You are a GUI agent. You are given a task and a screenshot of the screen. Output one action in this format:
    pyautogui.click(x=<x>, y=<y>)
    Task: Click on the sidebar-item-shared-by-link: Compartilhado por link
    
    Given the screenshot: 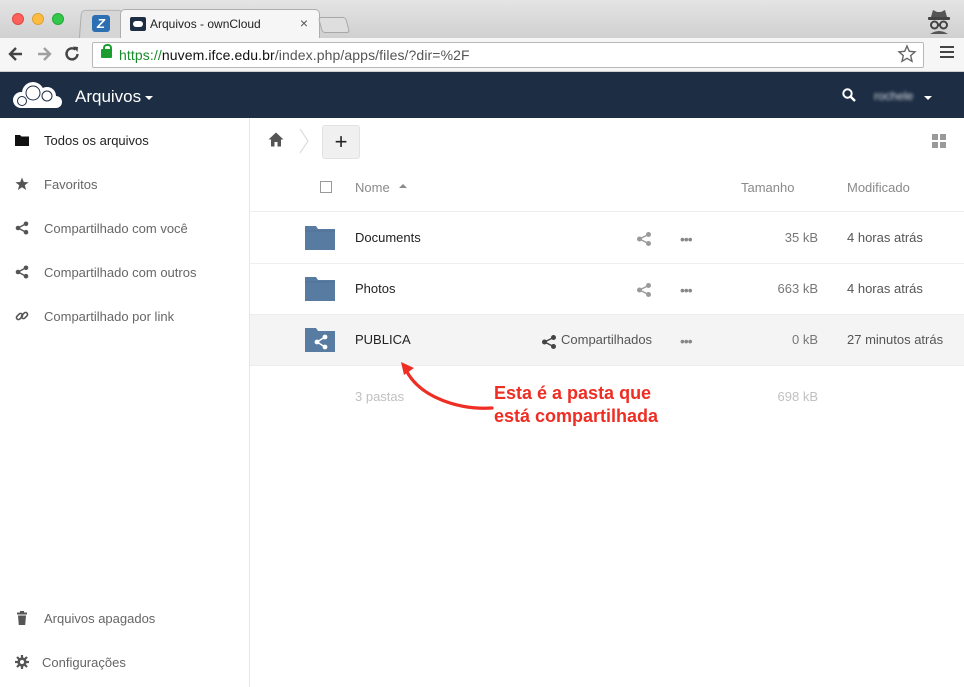 What is the action you would take?
    pyautogui.click(x=124, y=316)
    